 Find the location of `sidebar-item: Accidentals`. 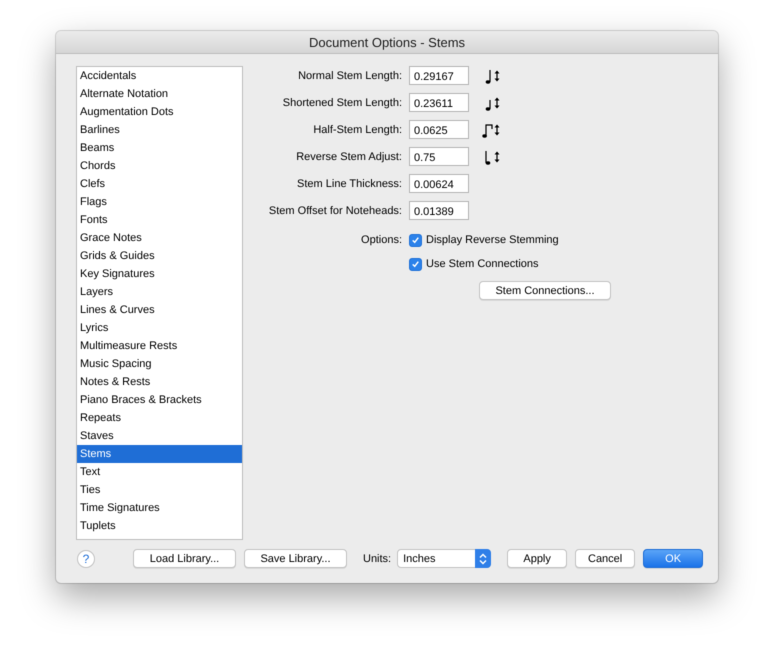

sidebar-item: Accidentals is located at coordinates (159, 76).